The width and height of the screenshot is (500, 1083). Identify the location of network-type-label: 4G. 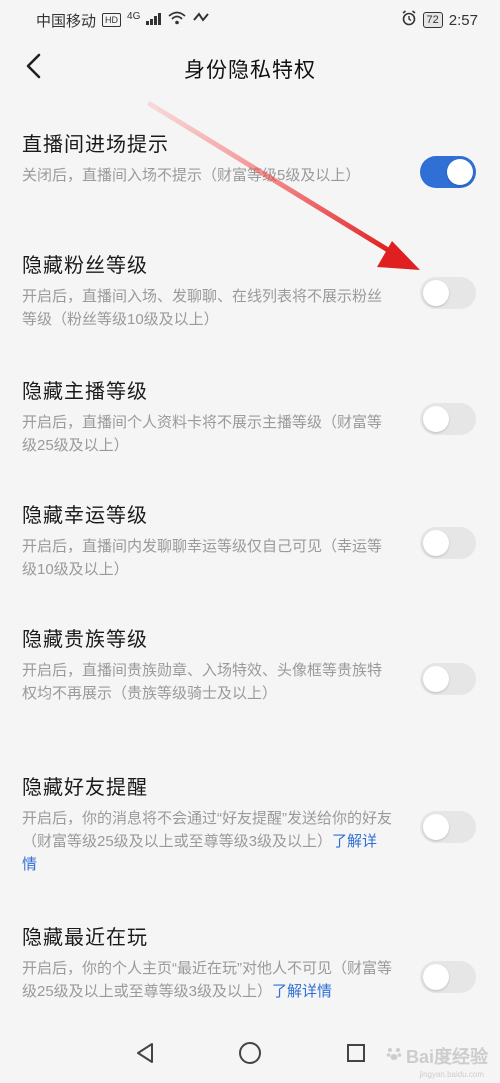
(134, 16).